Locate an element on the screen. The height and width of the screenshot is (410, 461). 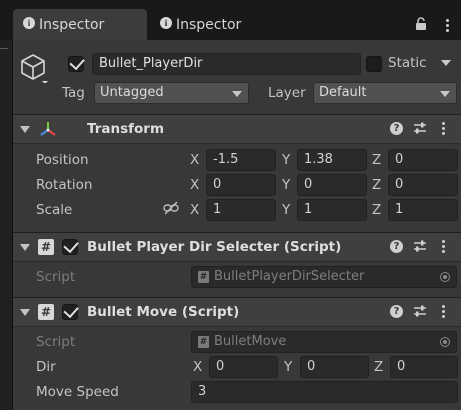
object-active-checkbox is located at coordinates (76, 64).